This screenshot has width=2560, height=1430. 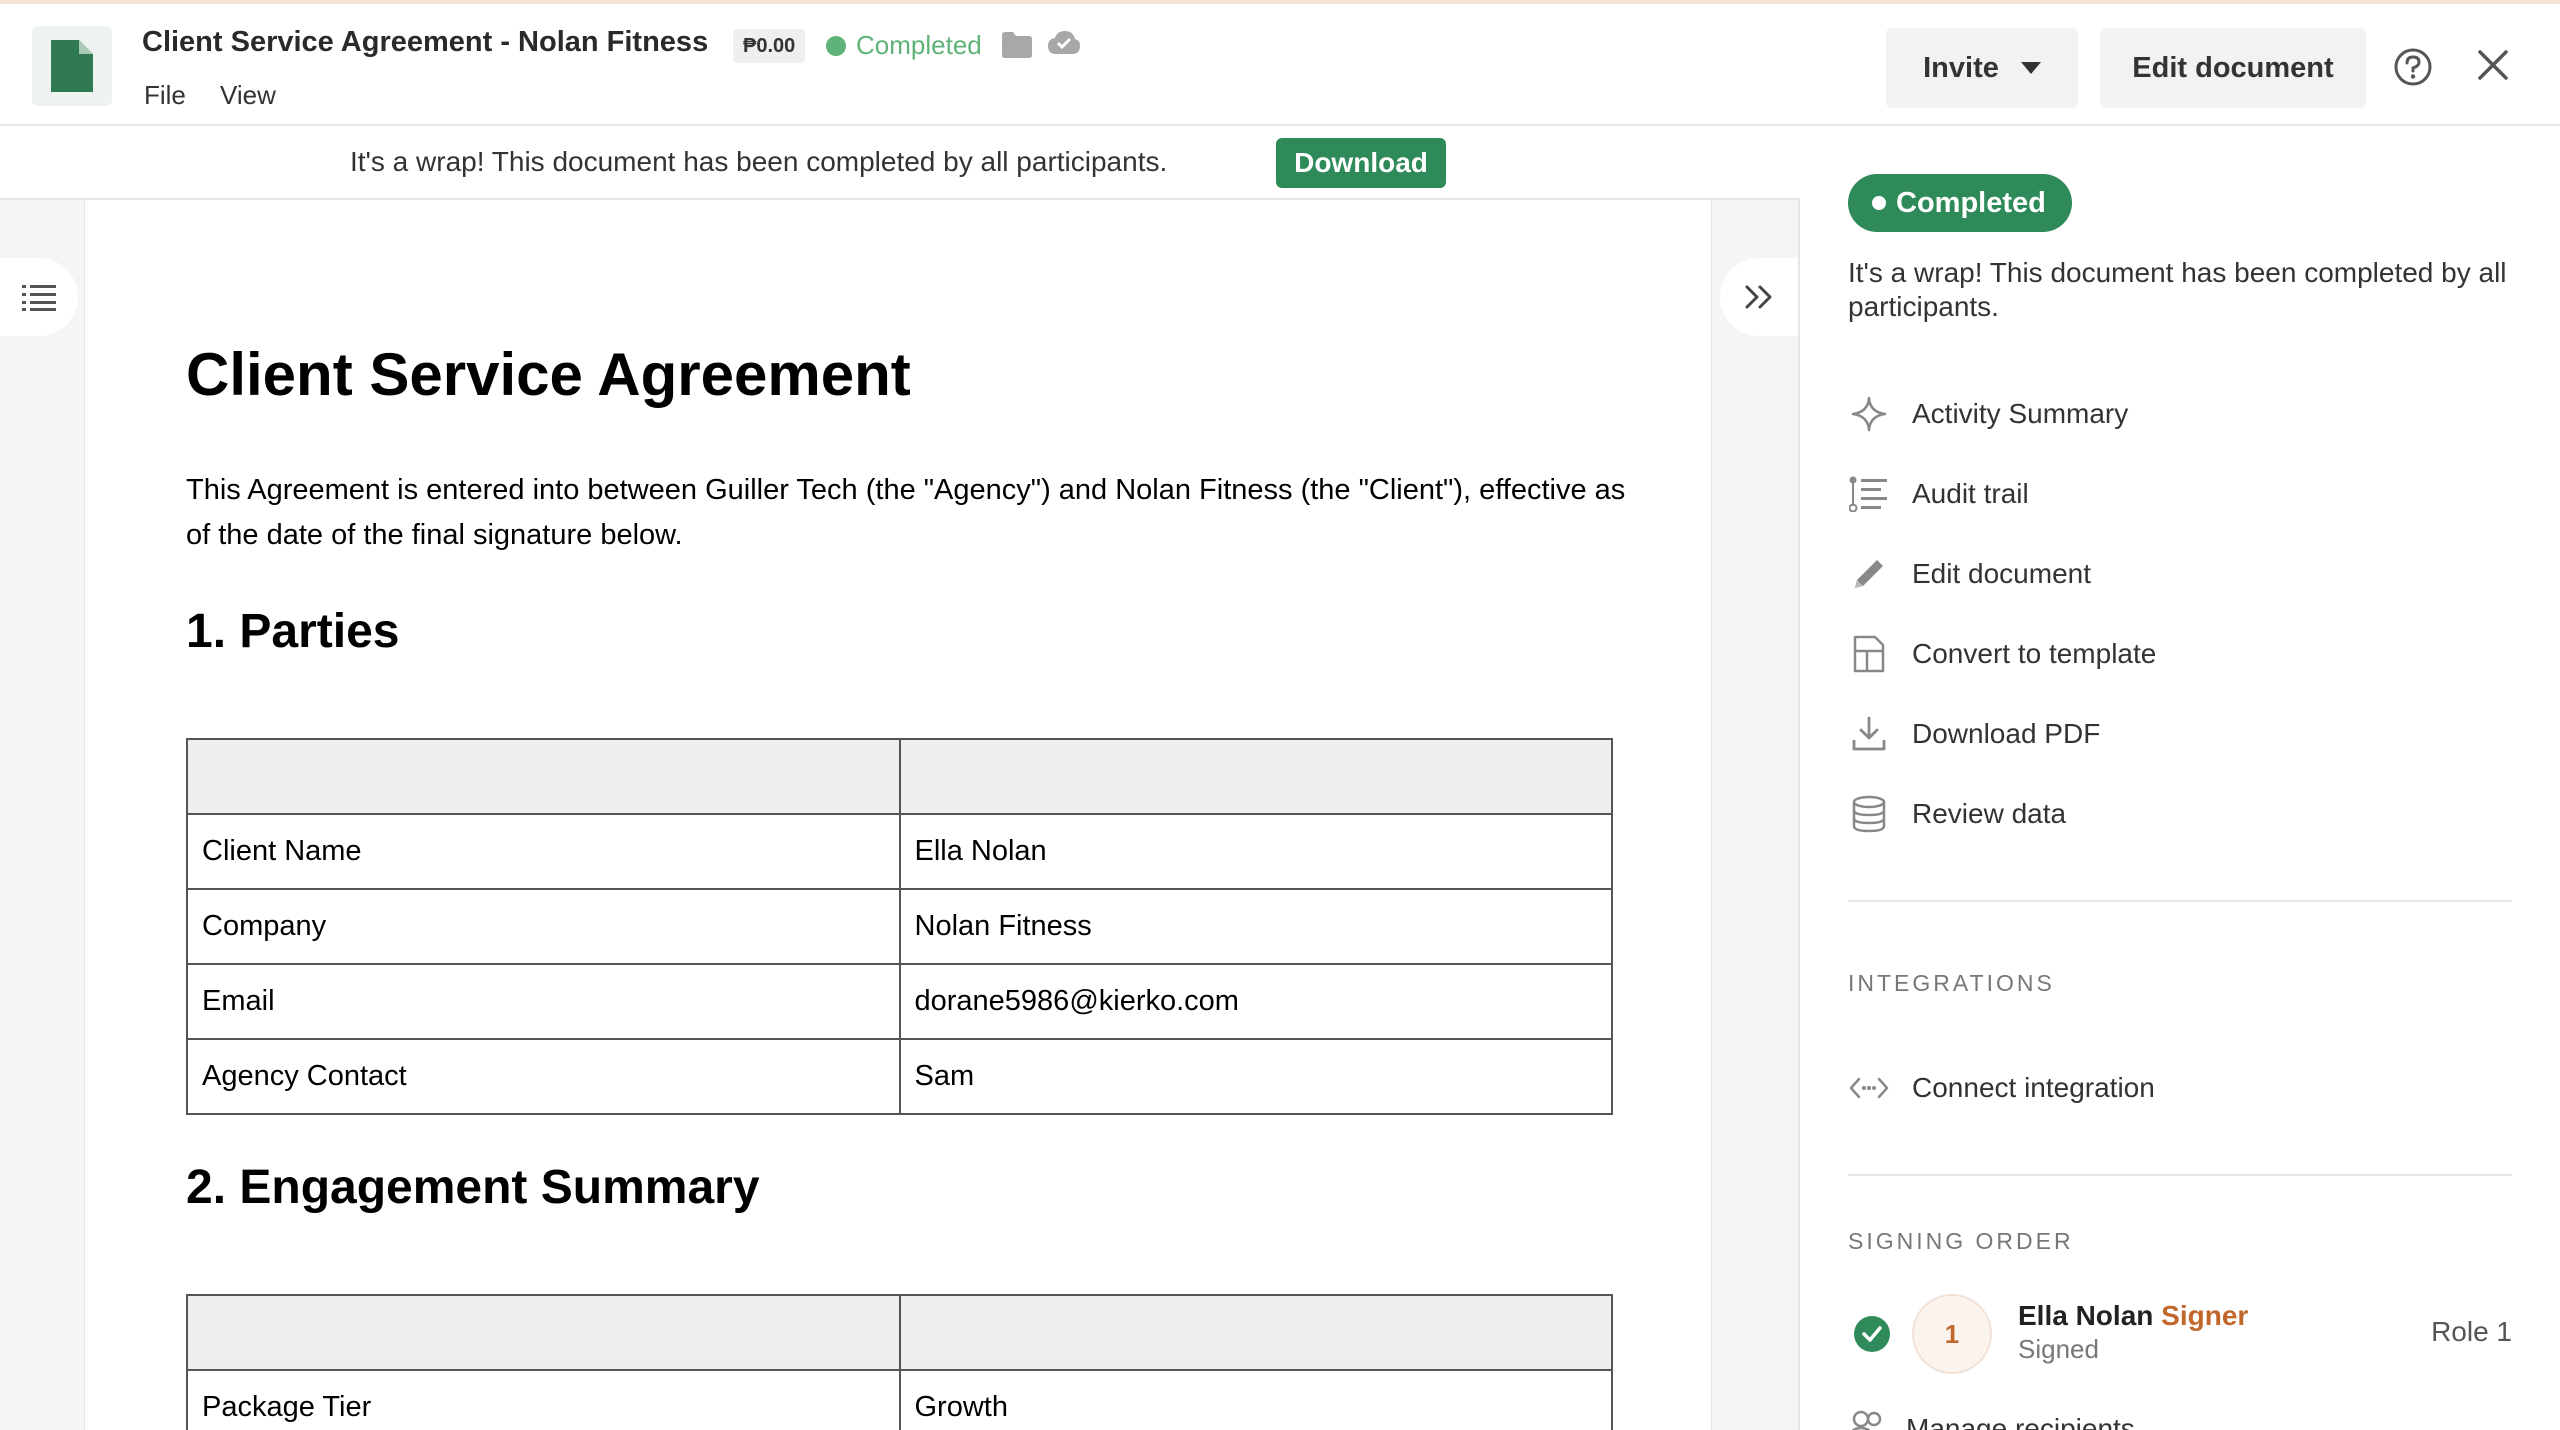 I want to click on folder-icon, so click(x=1017, y=47).